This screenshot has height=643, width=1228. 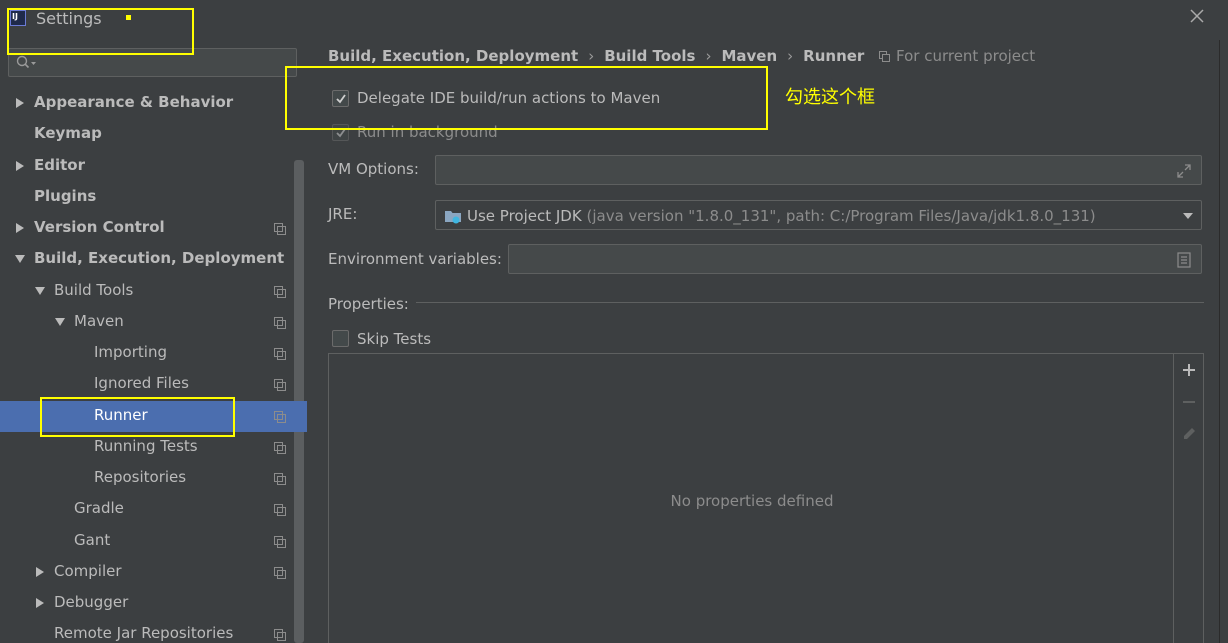 I want to click on sidebar-item-keymap: Keymap, so click(x=153, y=134).